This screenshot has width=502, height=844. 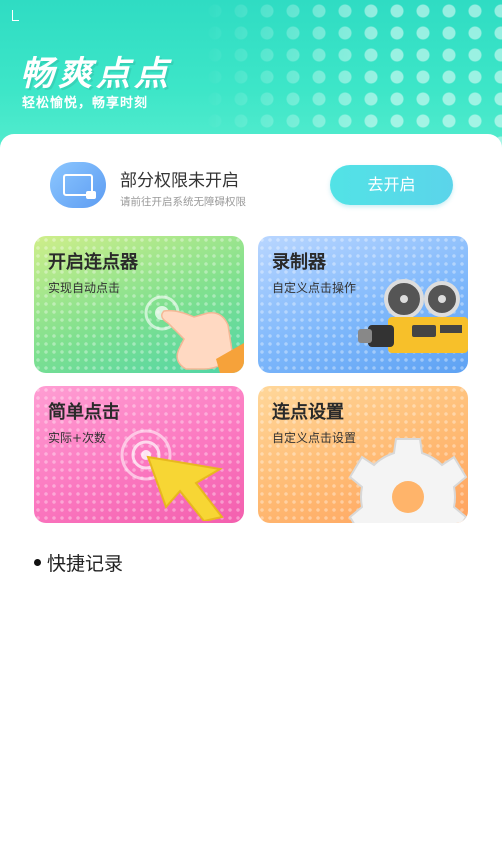 What do you see at coordinates (84, 288) in the screenshot?
I see `tile-subtitle: 实现自动点击` at bounding box center [84, 288].